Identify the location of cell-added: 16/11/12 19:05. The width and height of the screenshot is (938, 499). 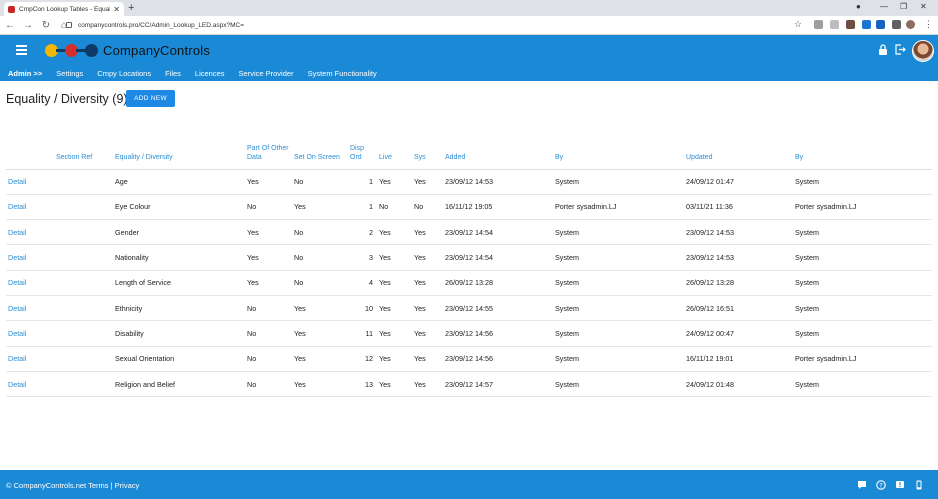
(498, 207).